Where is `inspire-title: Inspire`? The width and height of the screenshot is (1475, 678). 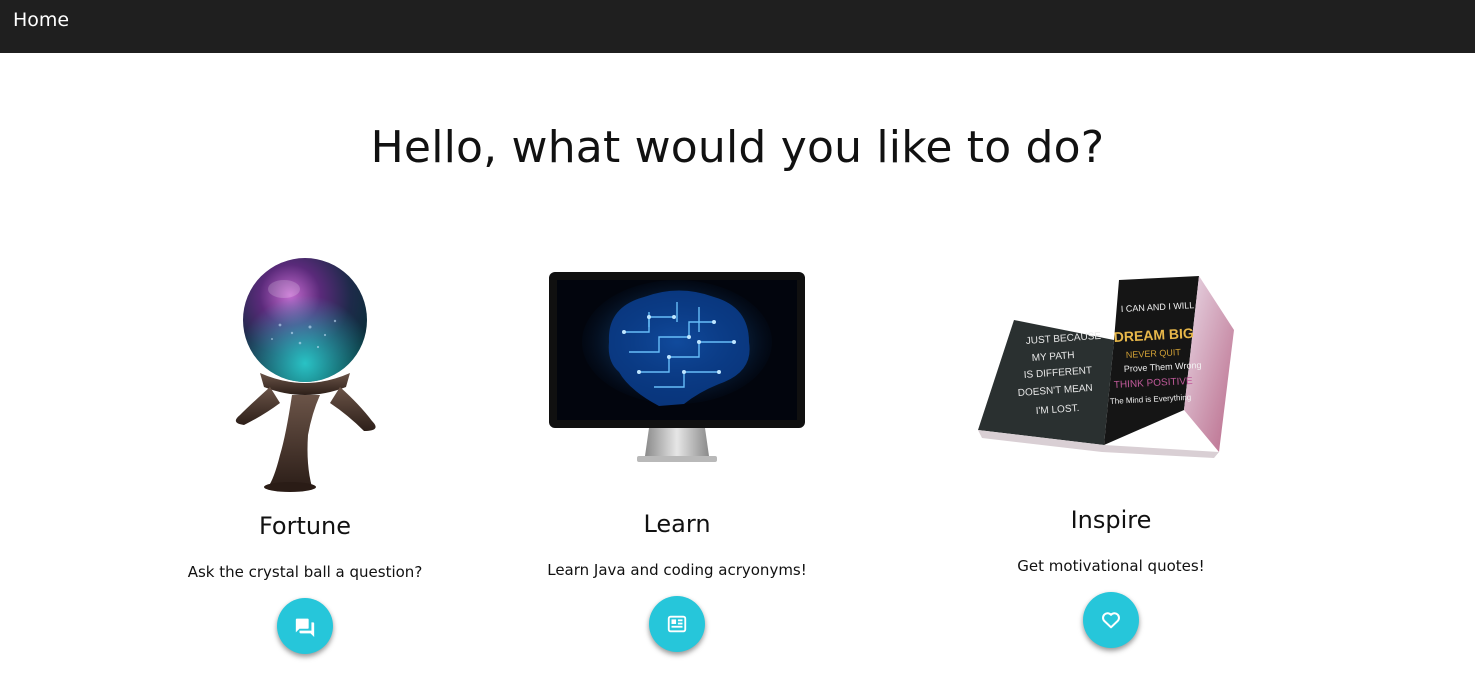 inspire-title: Inspire is located at coordinates (1111, 520).